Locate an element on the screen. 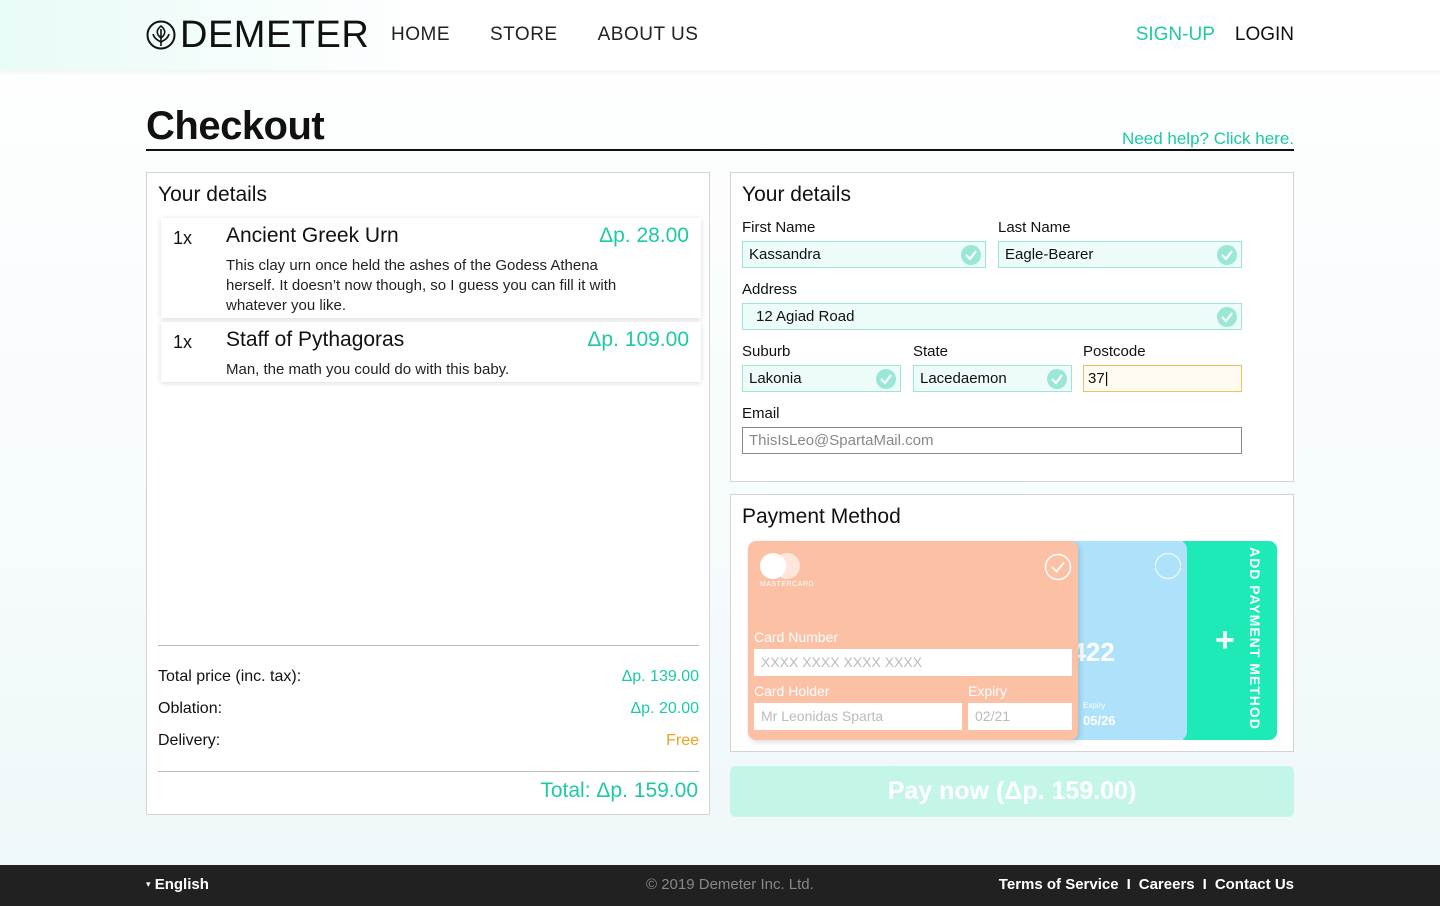 This screenshot has height=906, width=1440. address-label: Address is located at coordinates (770, 289).